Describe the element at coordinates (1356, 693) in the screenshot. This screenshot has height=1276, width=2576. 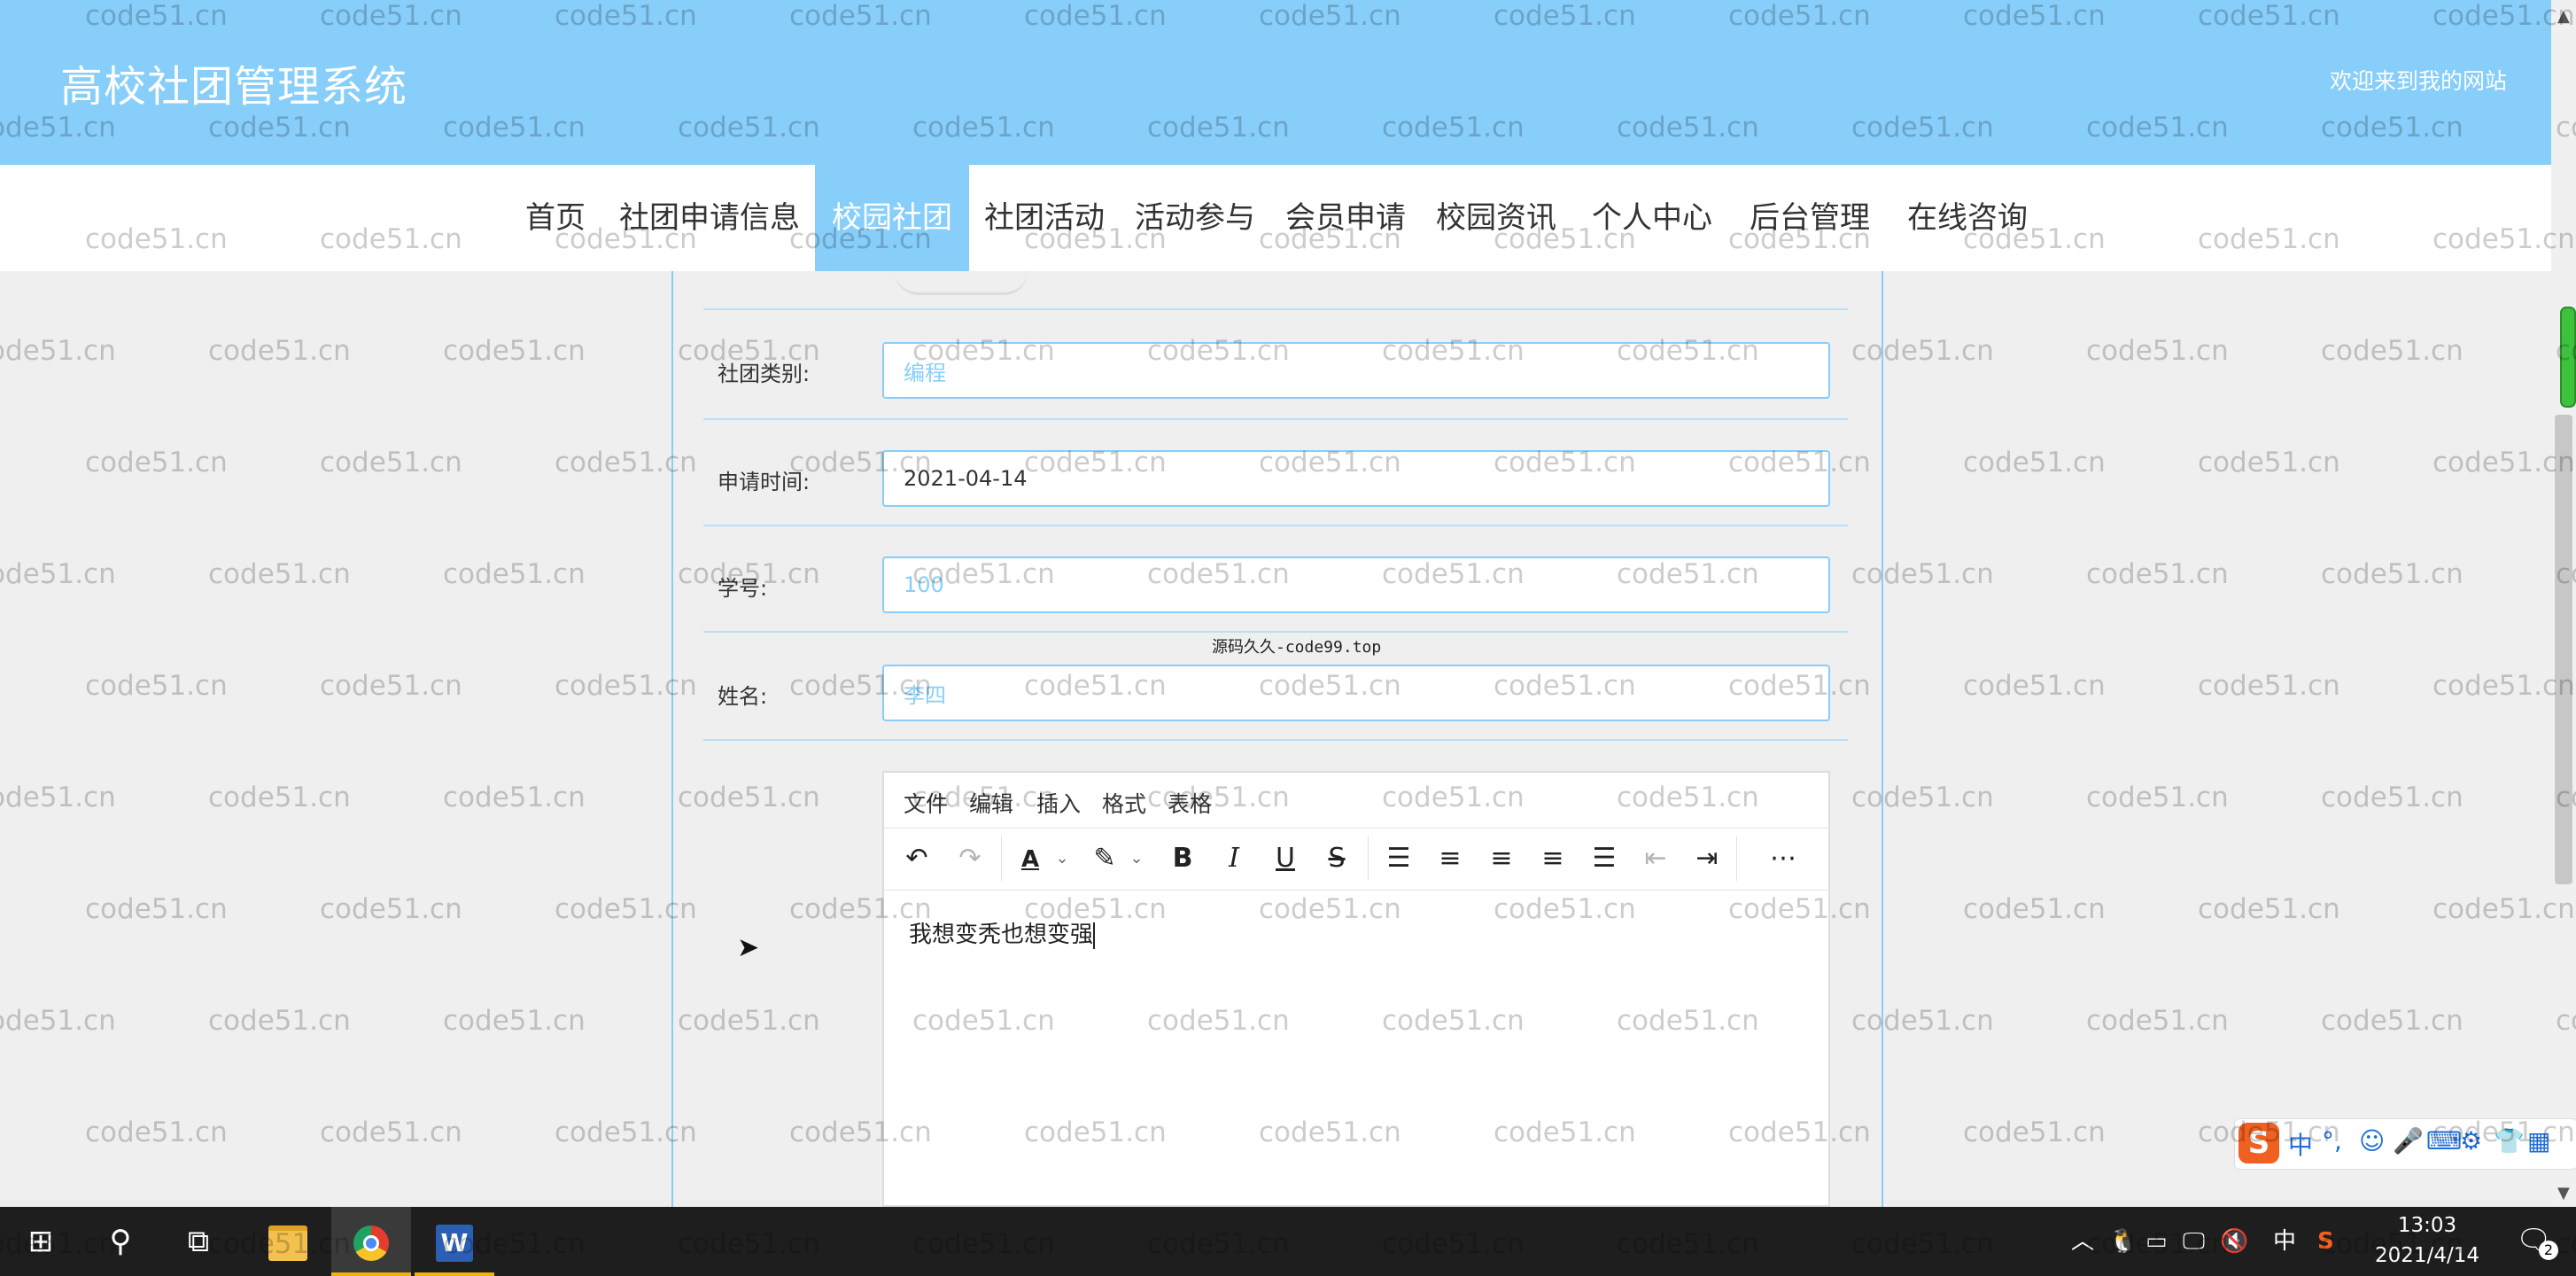
I see `name-input` at that location.